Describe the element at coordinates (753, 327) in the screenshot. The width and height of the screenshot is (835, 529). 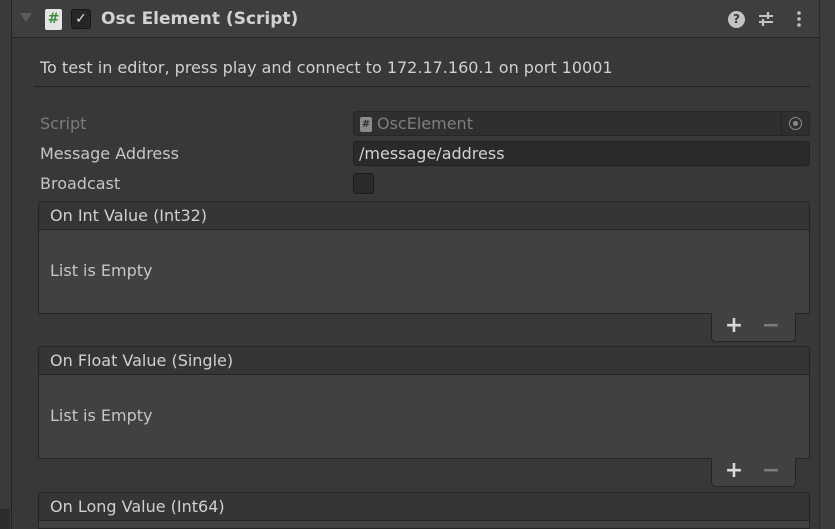
I see `event-list-footer-int: + −` at that location.